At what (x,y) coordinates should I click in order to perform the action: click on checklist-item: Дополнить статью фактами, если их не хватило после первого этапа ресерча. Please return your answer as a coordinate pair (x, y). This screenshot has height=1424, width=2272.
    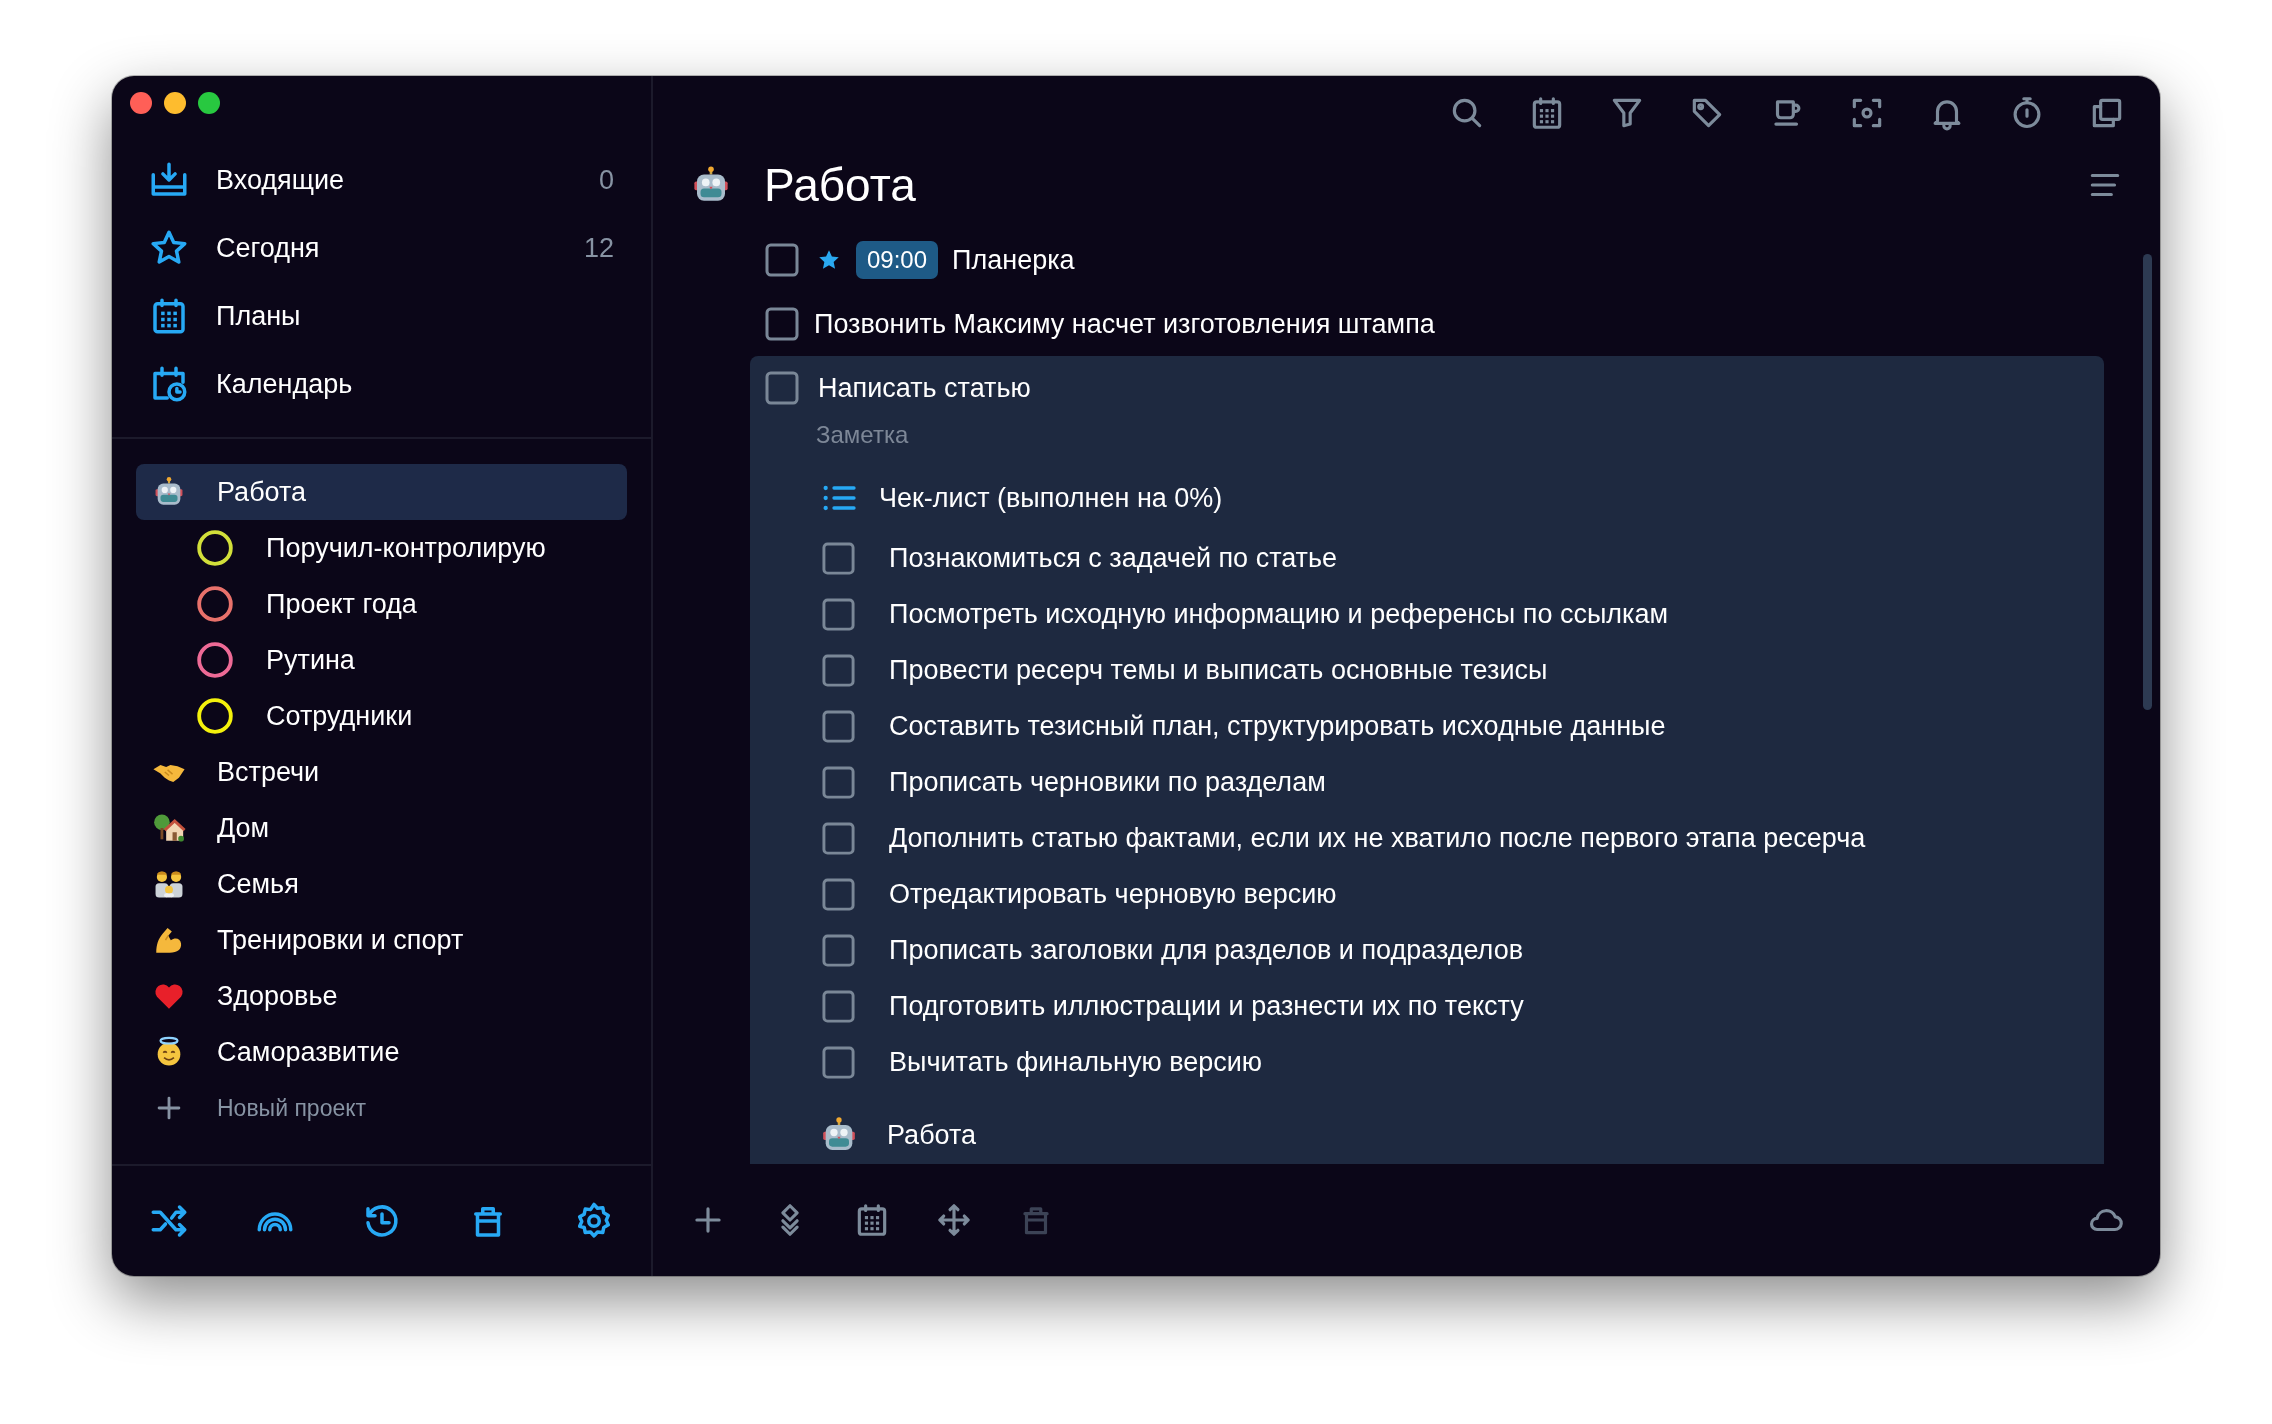
    Looking at the image, I should click on (1377, 838).